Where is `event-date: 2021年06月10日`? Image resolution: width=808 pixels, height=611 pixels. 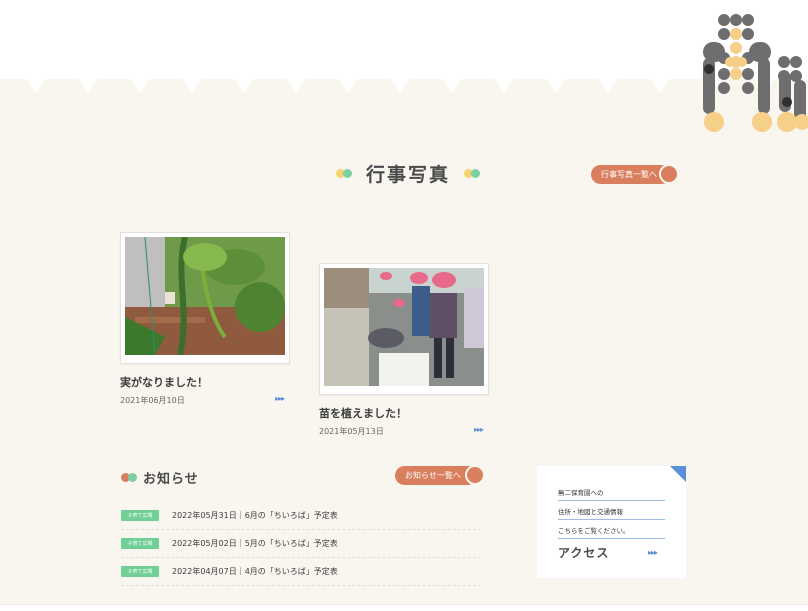 event-date: 2021年06月10日 is located at coordinates (152, 400).